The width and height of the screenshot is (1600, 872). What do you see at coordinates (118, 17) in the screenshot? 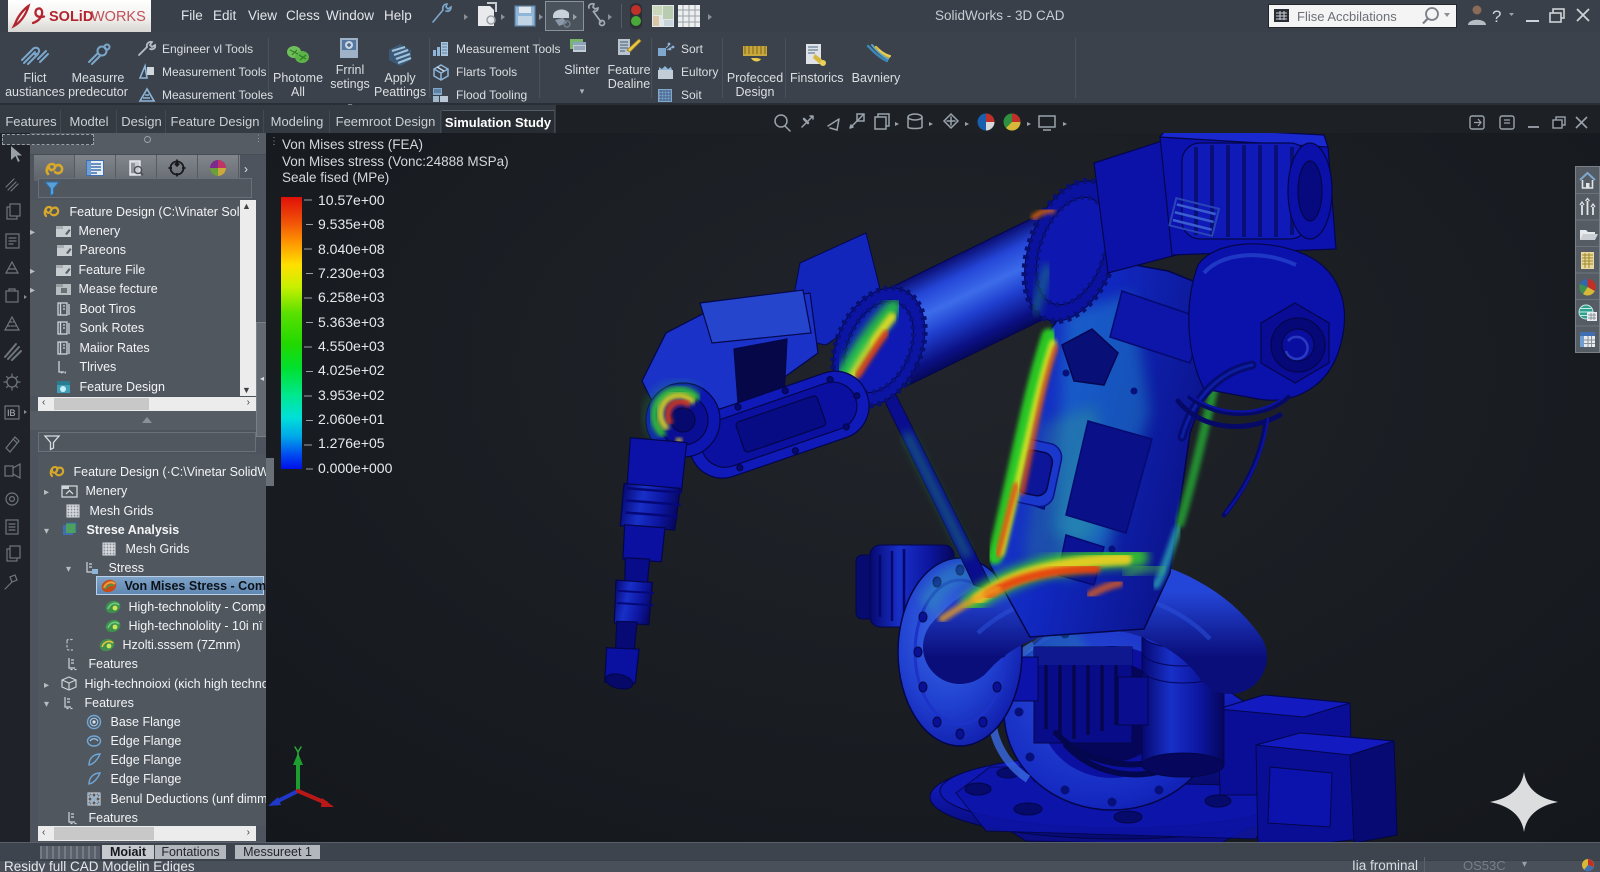
I see `svg-text: WORKS` at bounding box center [118, 17].